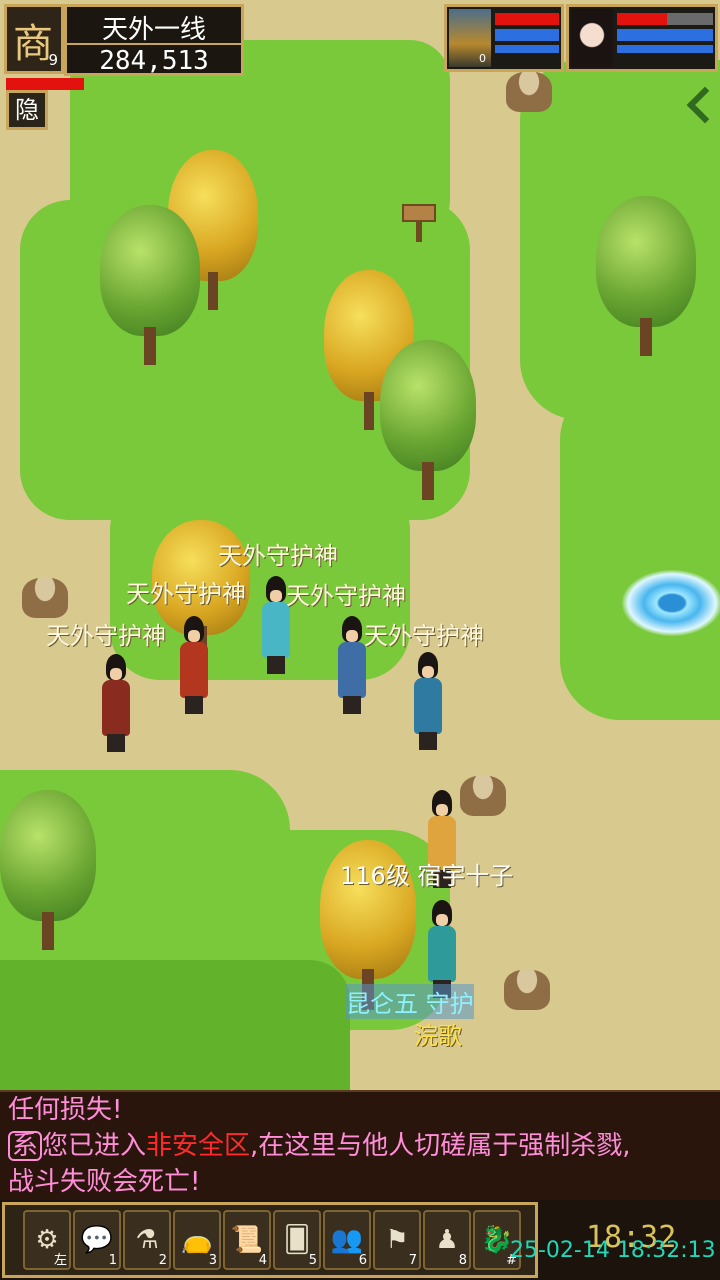 Image resolution: width=720 pixels, height=1280 pixels. What do you see at coordinates (162, 1260) in the screenshot?
I see `hotkey-label: 2` at bounding box center [162, 1260].